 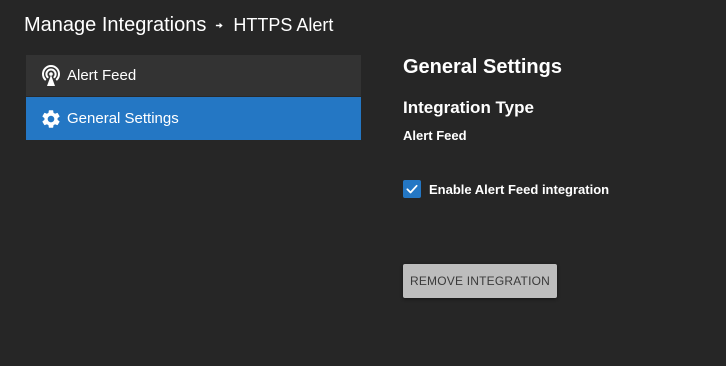 What do you see at coordinates (283, 24) in the screenshot?
I see `breadcrumb-current: HTTPS Alert` at bounding box center [283, 24].